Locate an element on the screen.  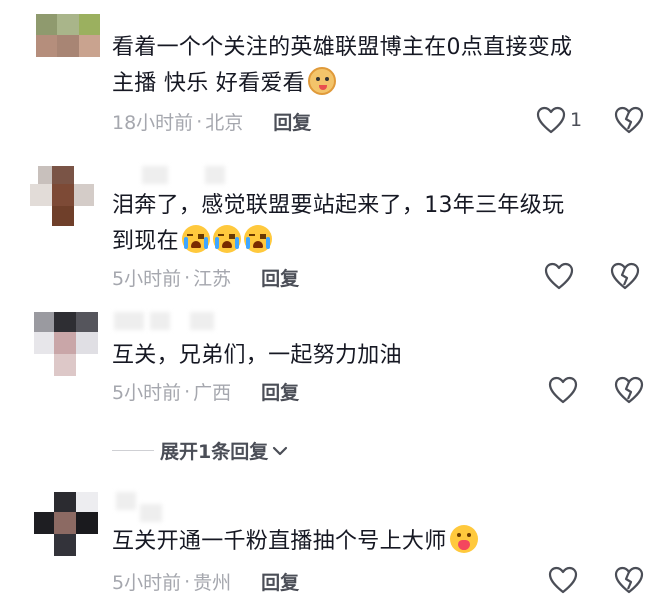
chevron-down-icon is located at coordinates (280, 450).